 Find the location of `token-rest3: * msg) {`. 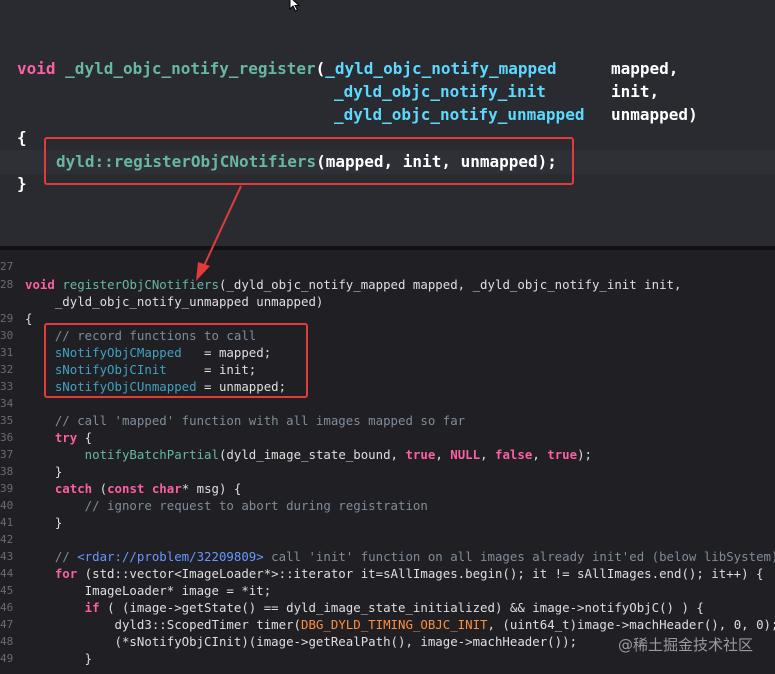

token-rest3: * msg) { is located at coordinates (211, 488).